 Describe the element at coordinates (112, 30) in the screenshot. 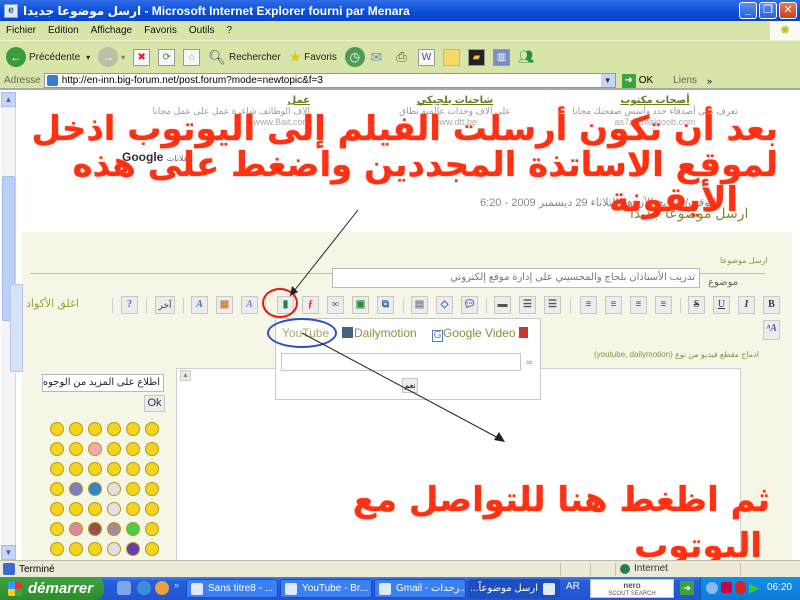

I see `menu-affichage: Affichage` at that location.